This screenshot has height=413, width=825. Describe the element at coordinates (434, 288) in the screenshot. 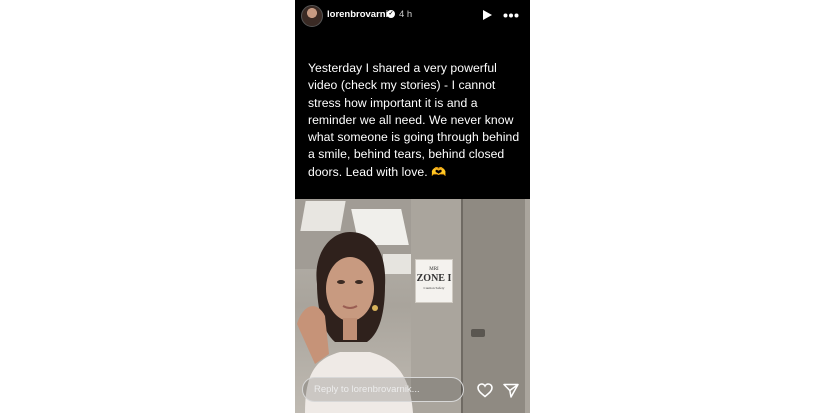

I see `sign-line3: Caution Safety` at that location.